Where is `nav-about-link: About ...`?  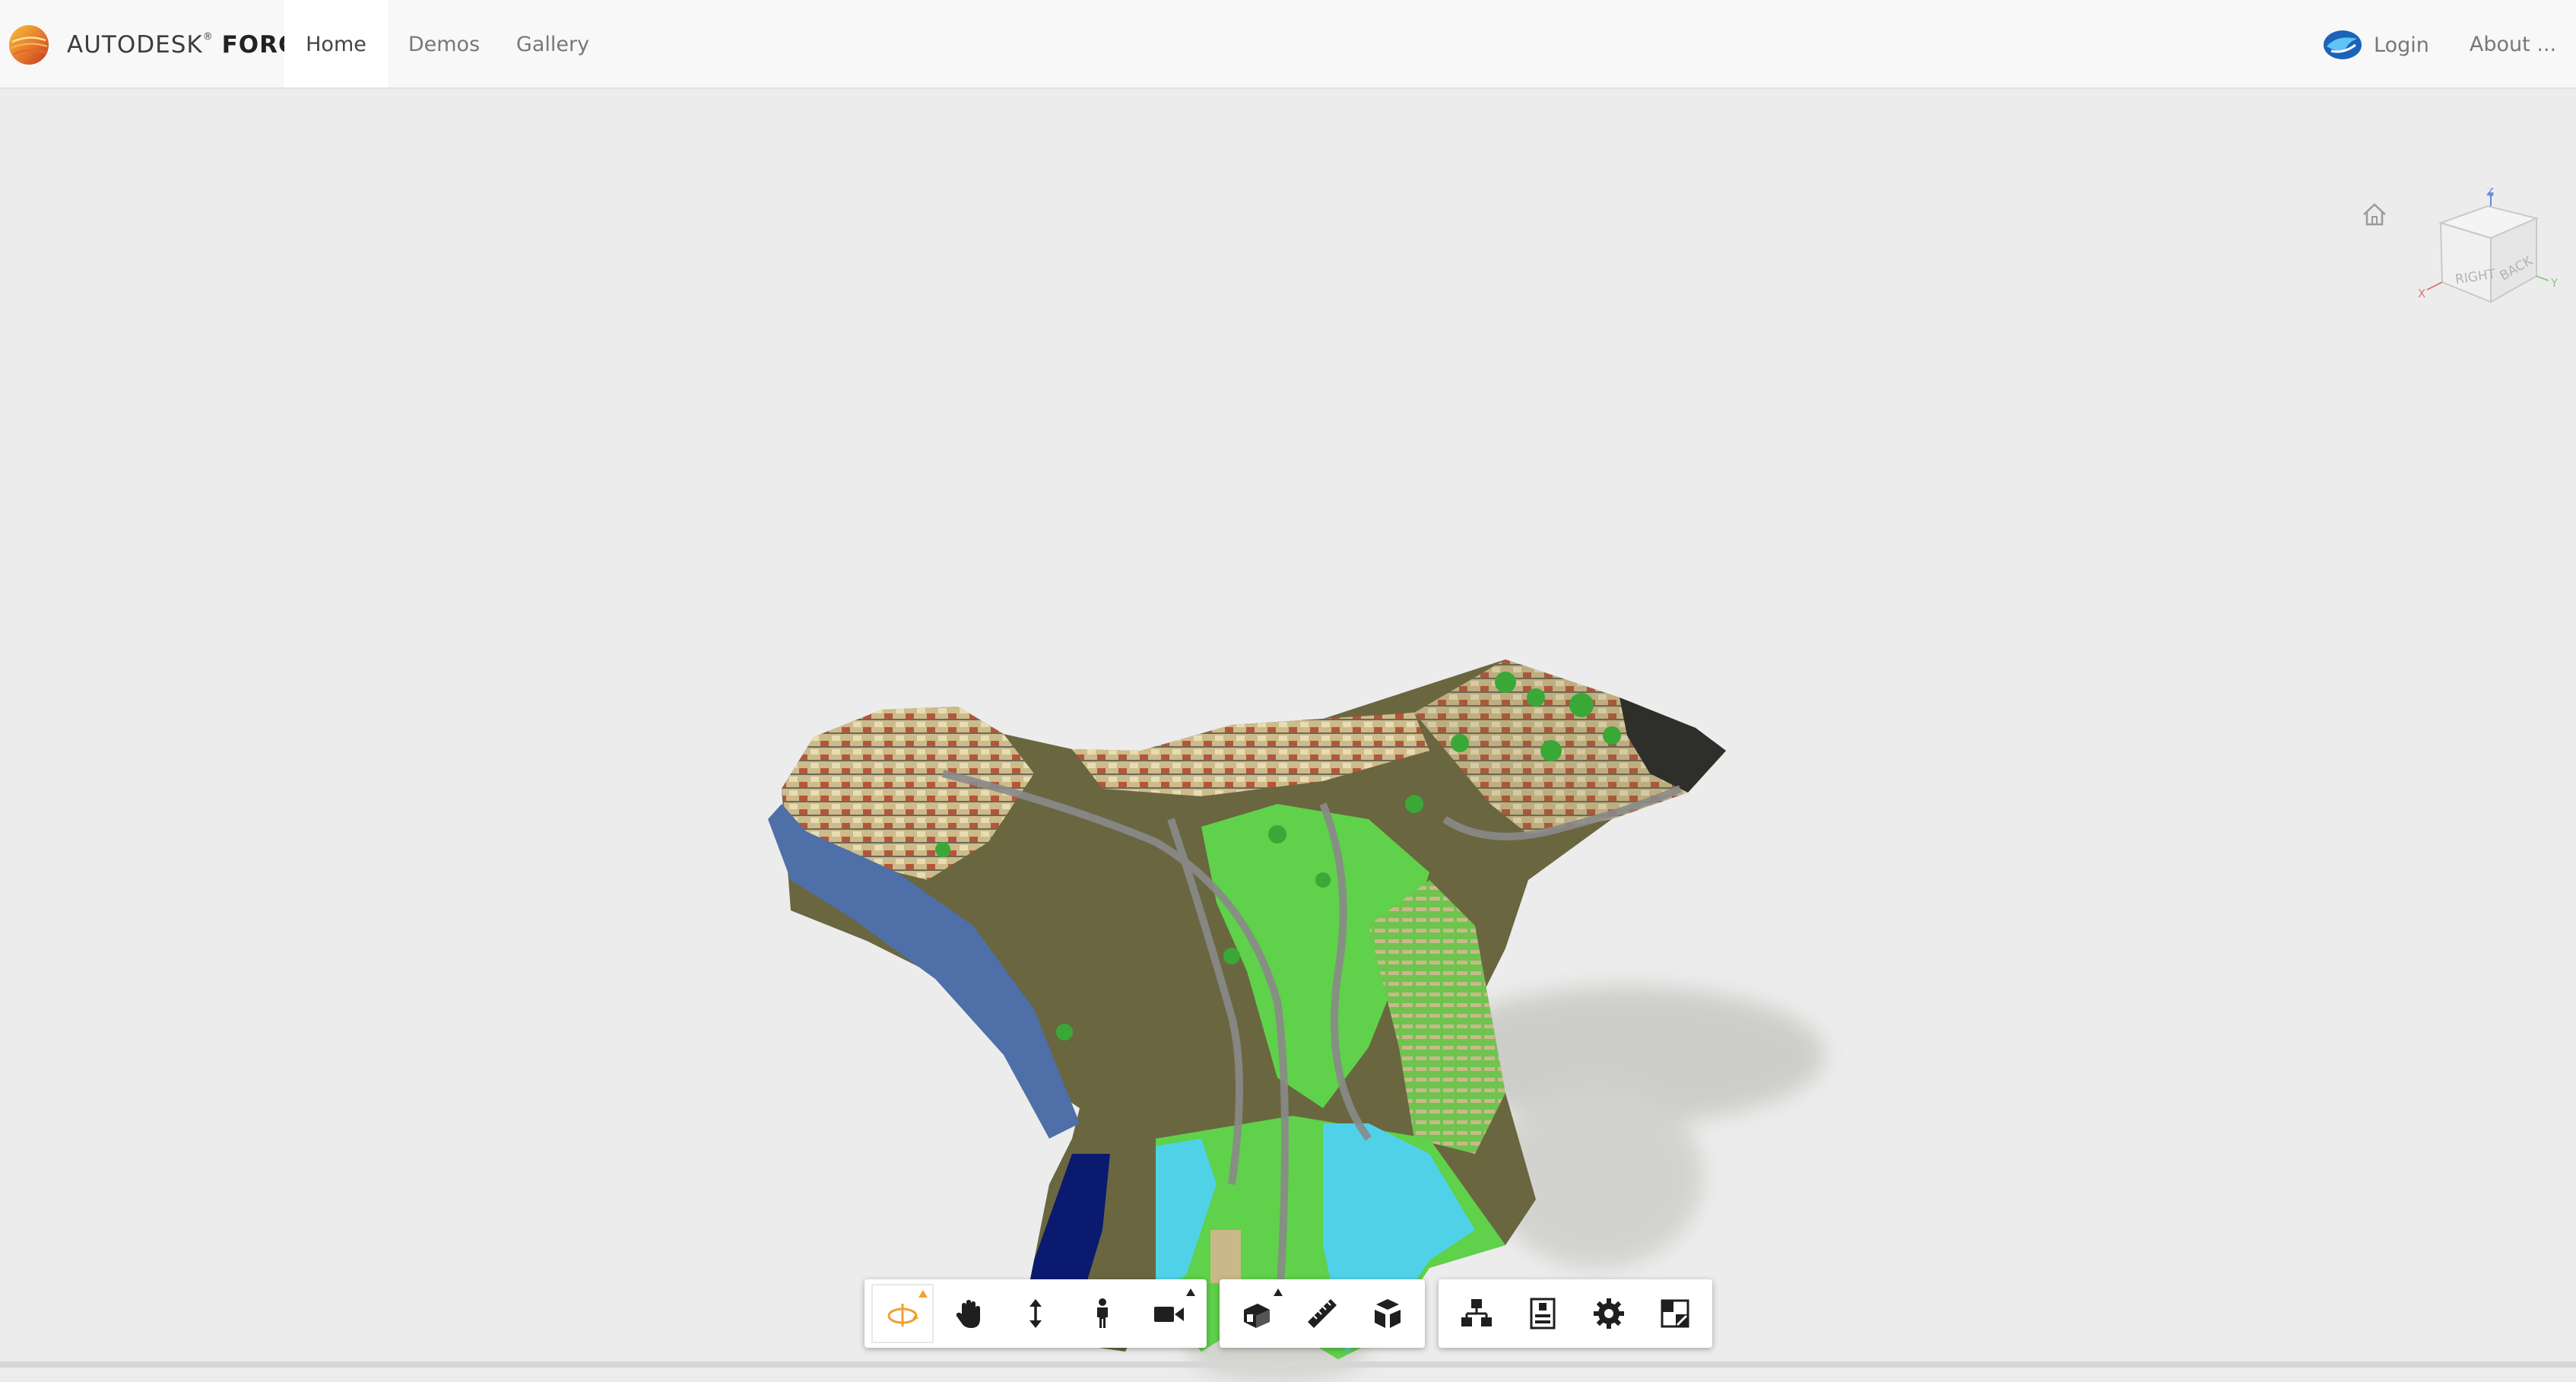
nav-about-link: About ... is located at coordinates (2512, 43).